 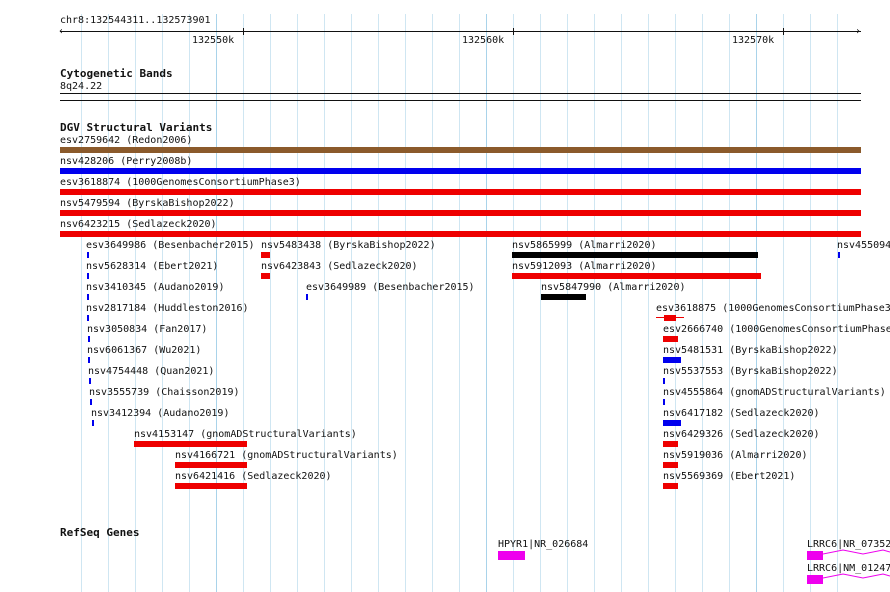 What do you see at coordinates (170, 245) in the screenshot?
I see `dgv-feature-label: esv3649986 (Besenbacher2015)` at bounding box center [170, 245].